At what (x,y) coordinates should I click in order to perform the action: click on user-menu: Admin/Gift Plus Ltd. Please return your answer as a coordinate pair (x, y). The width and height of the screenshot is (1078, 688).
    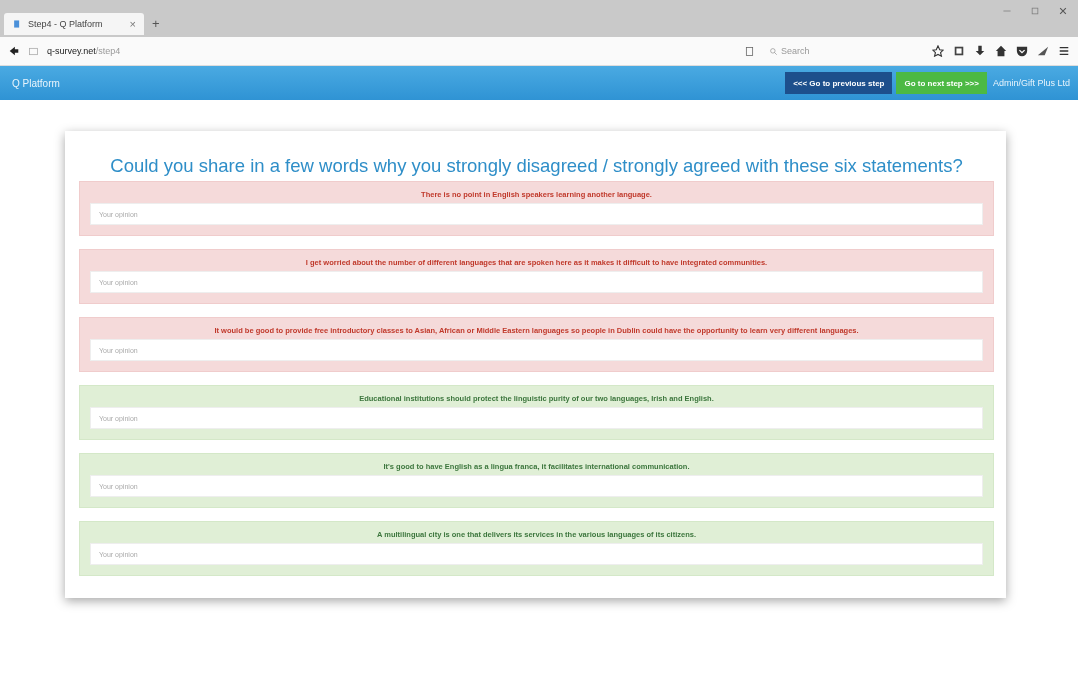
    Looking at the image, I should click on (1031, 83).